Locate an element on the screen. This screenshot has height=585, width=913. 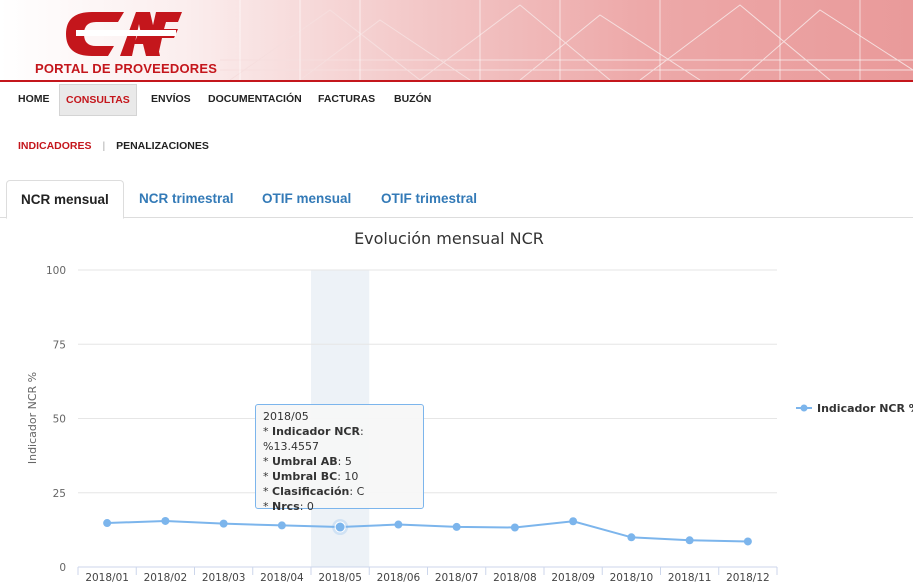
nav-buzon: BUZÓN is located at coordinates (412, 99).